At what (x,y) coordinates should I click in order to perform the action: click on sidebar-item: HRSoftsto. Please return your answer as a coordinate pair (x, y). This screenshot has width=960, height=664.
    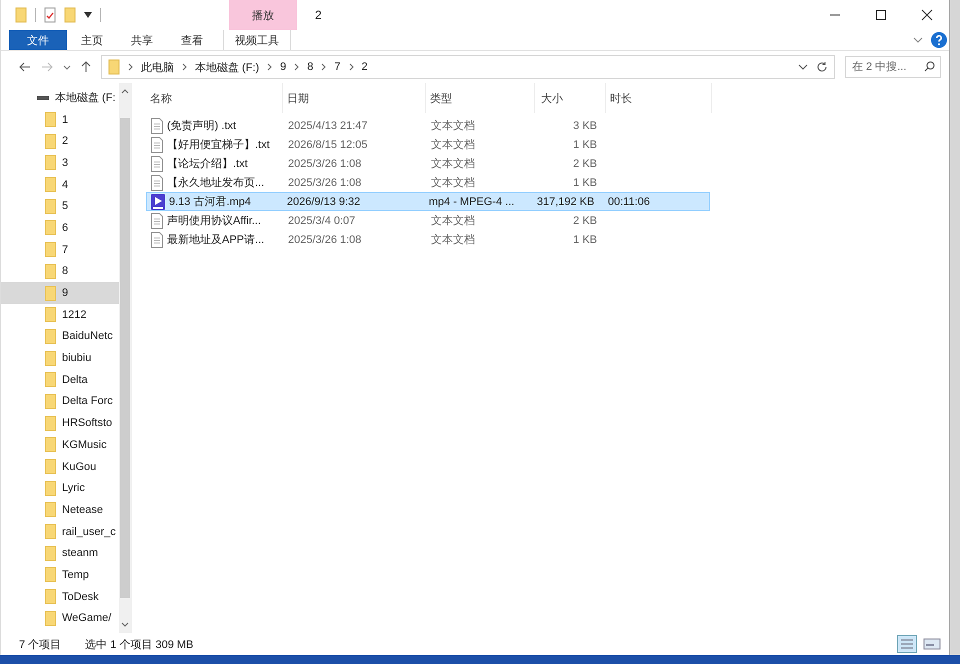
    Looking at the image, I should click on (60, 423).